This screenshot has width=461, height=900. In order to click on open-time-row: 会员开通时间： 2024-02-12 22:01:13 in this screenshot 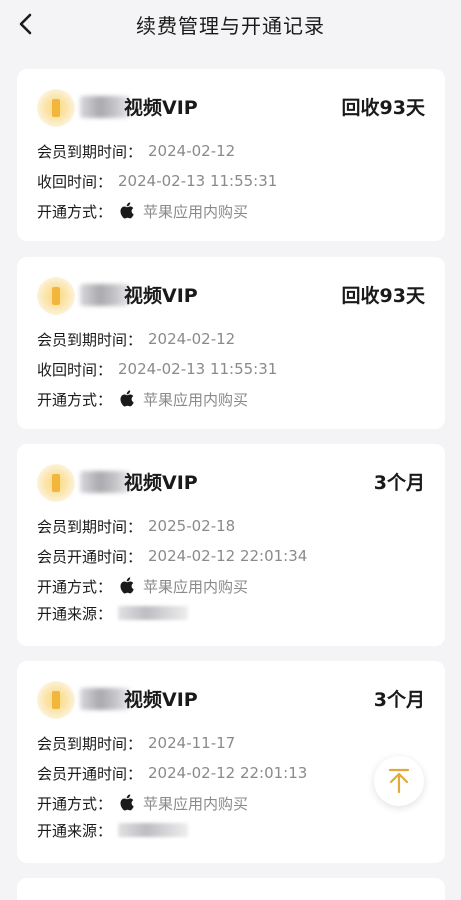, I will do `click(172, 773)`.